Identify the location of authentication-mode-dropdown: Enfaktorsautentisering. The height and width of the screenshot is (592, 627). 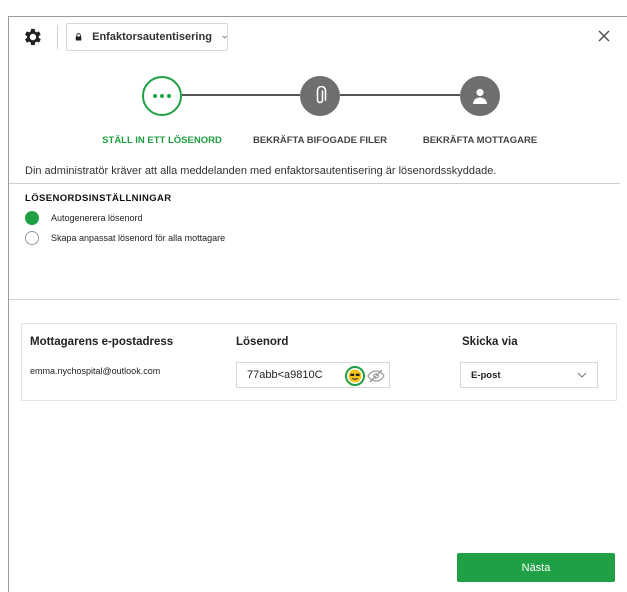
(147, 37).